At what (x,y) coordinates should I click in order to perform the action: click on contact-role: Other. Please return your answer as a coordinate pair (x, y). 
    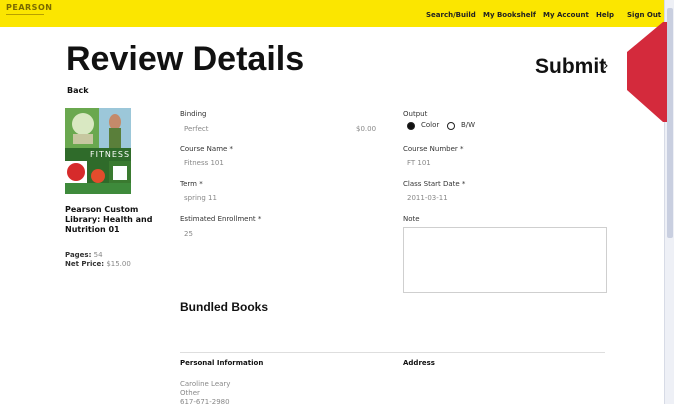
    Looking at the image, I should click on (190, 393).